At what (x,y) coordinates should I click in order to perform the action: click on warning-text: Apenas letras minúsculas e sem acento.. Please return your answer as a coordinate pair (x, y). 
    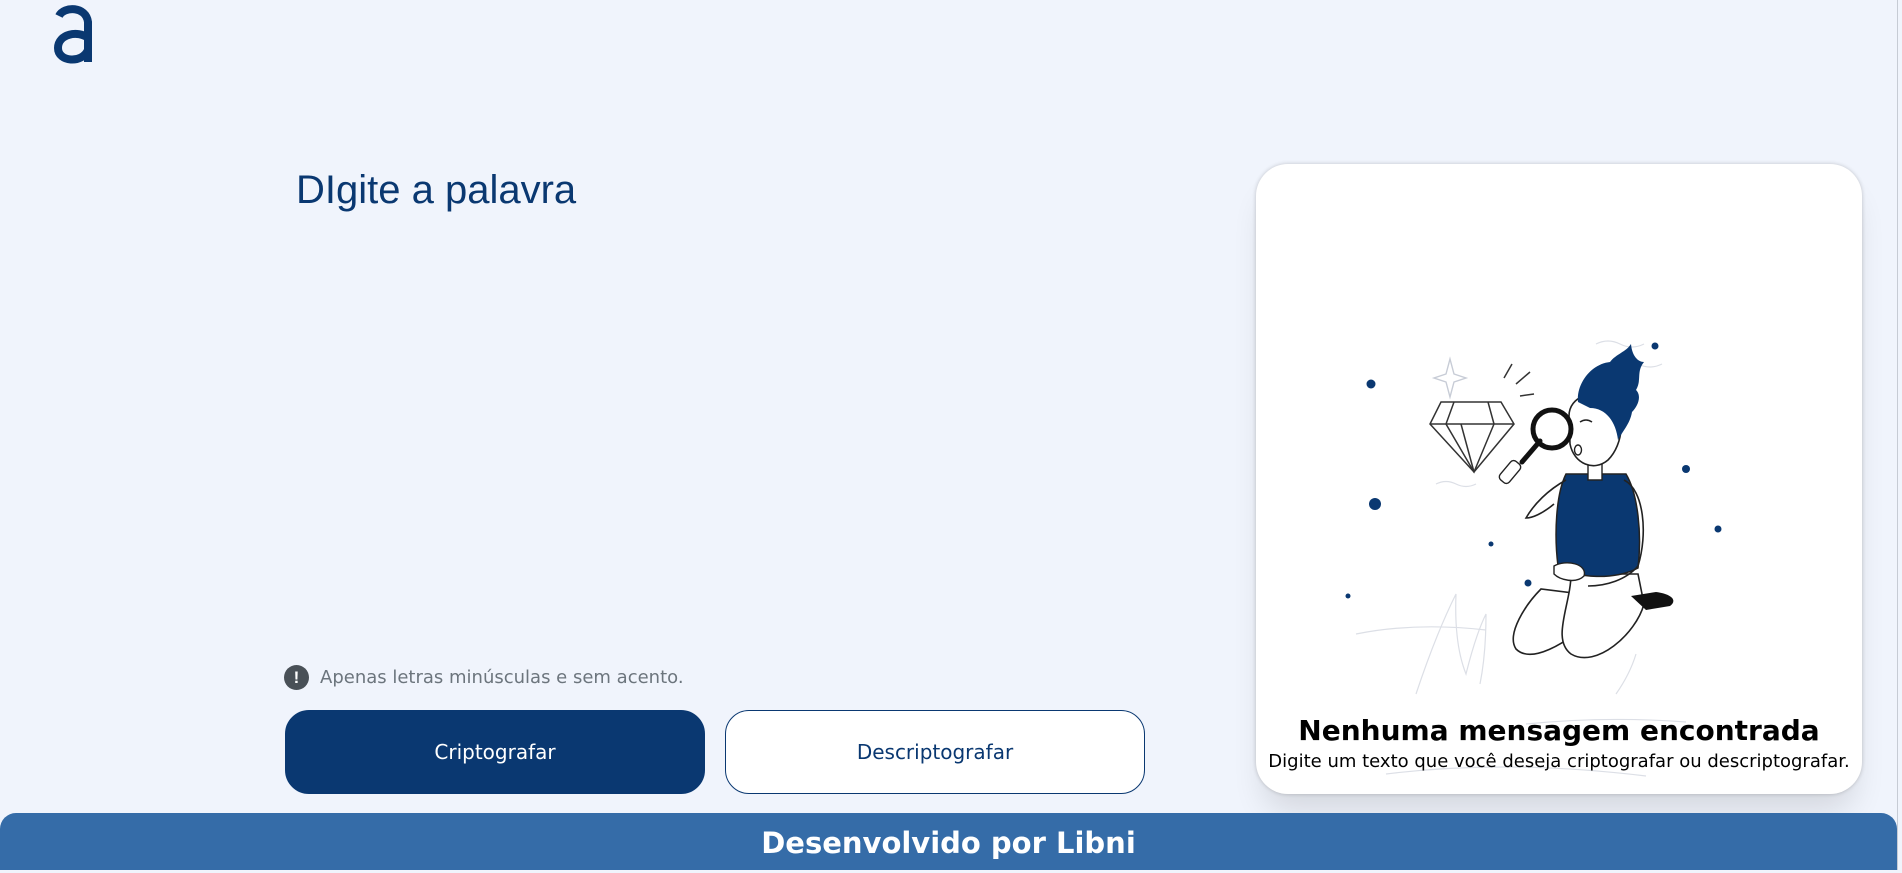
    Looking at the image, I should click on (502, 677).